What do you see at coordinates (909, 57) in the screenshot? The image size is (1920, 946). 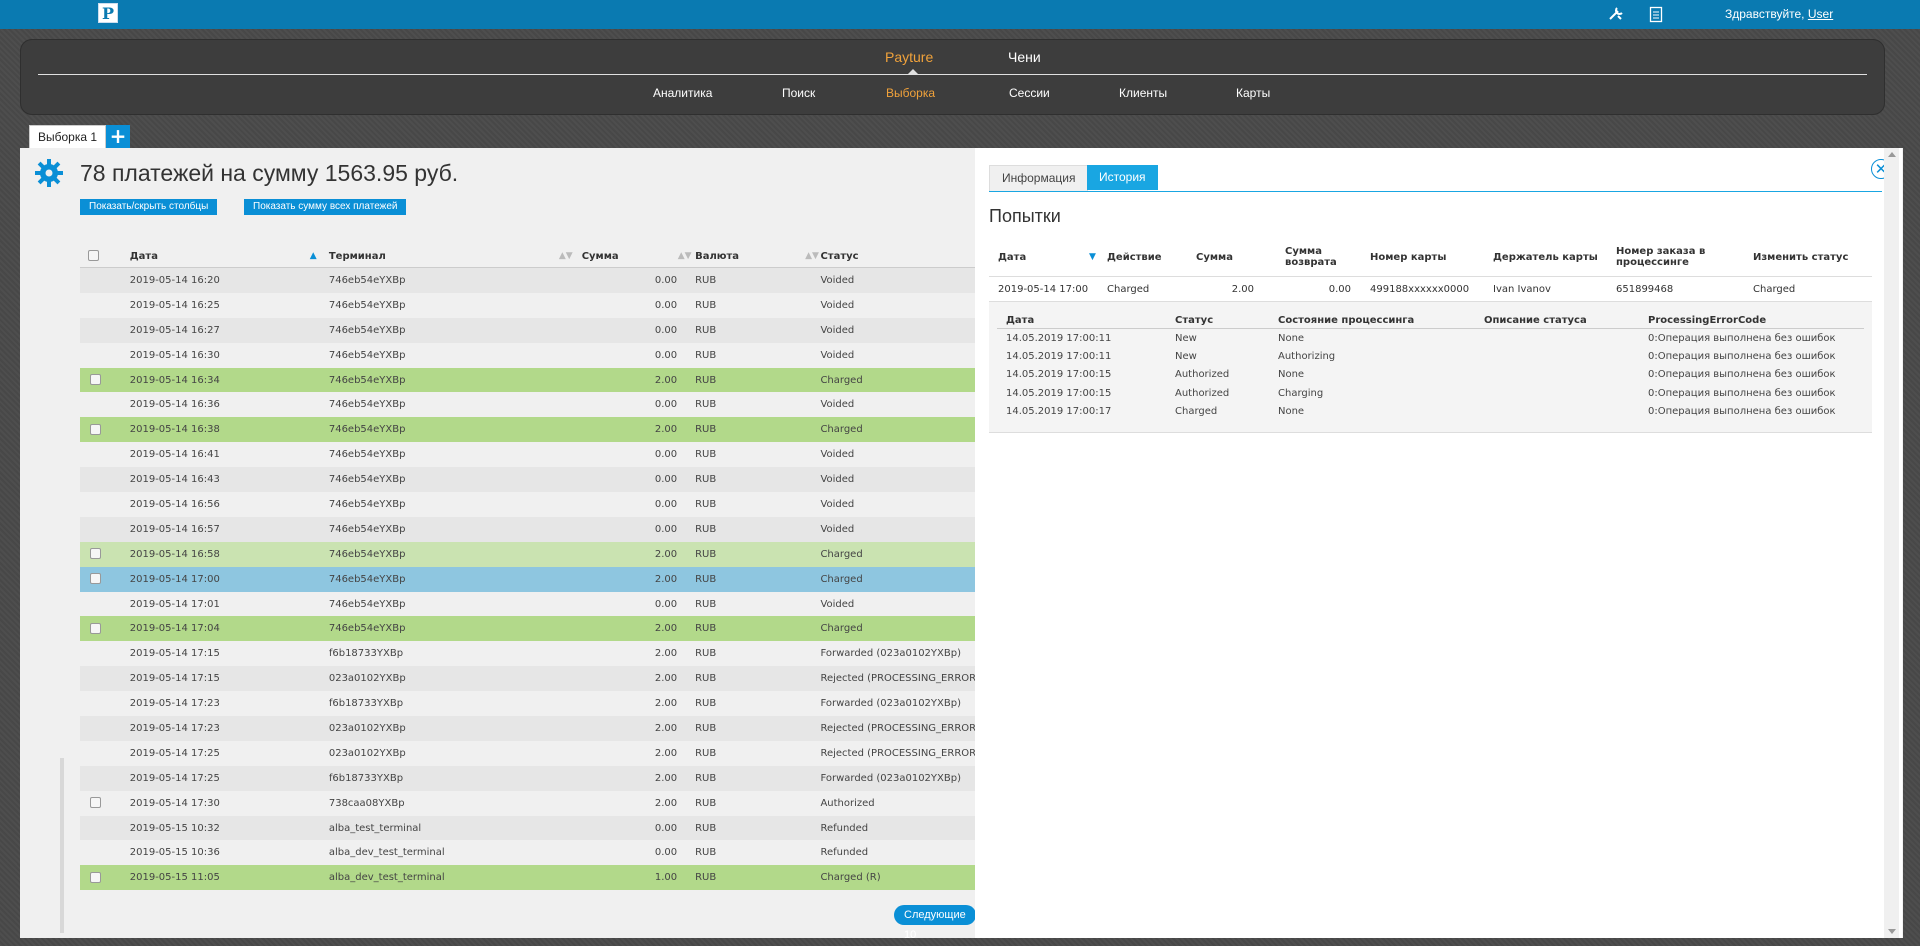 I see `nav-top-payture: Payture` at bounding box center [909, 57].